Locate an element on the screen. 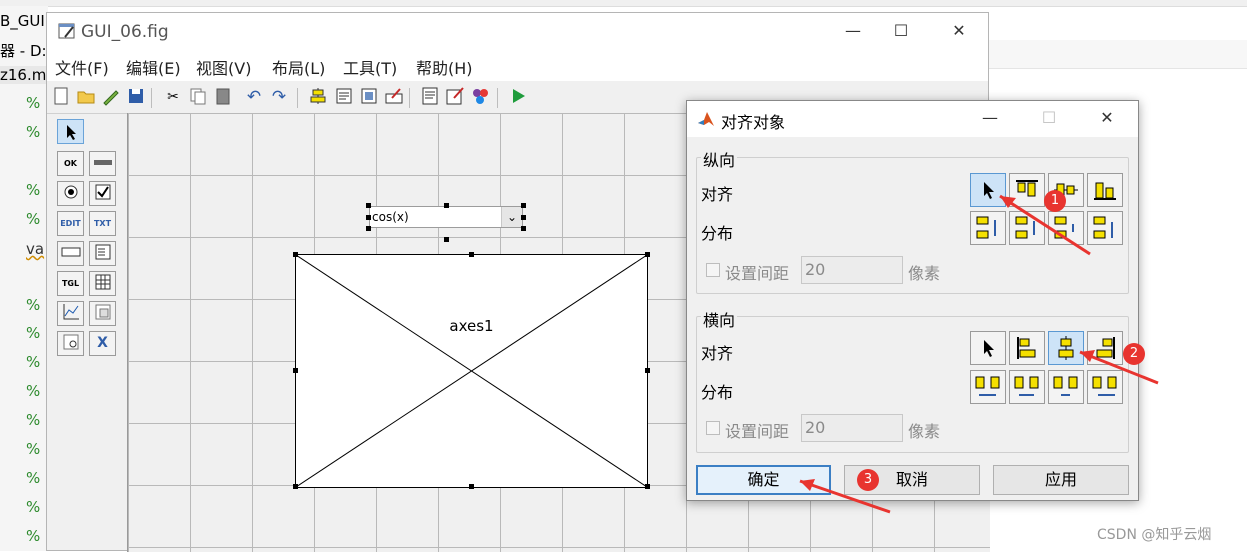 This screenshot has width=1247, height=552. annotation-marker: 1 is located at coordinates (1055, 201).